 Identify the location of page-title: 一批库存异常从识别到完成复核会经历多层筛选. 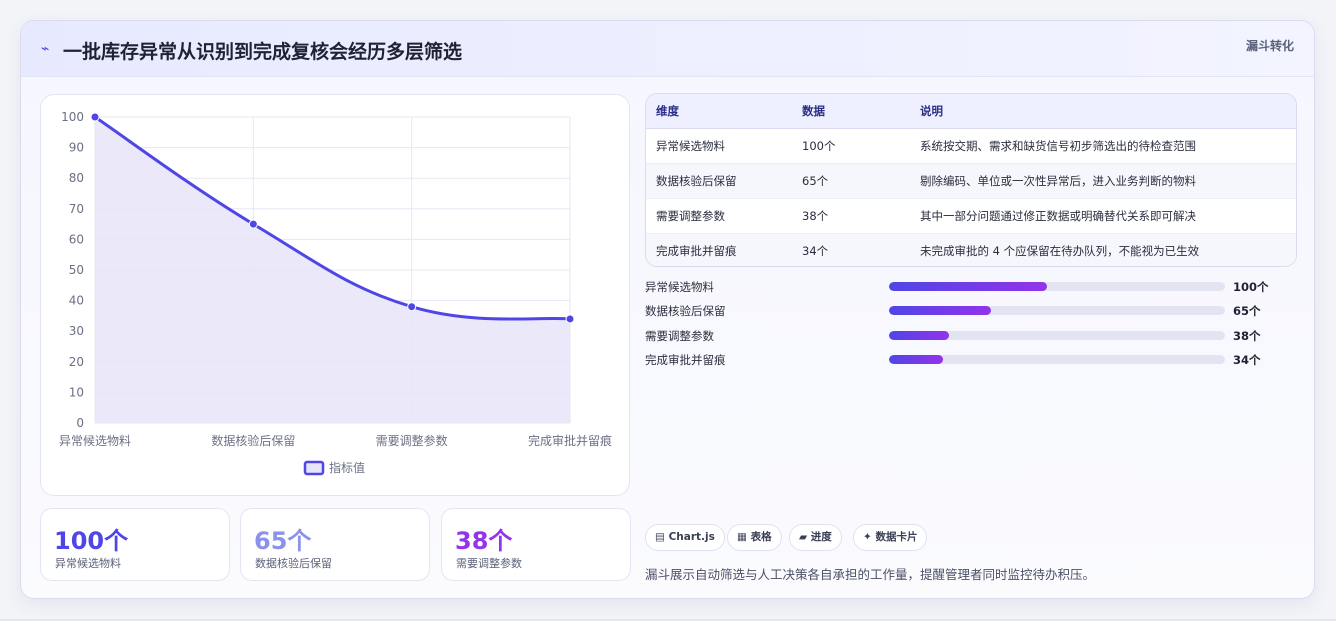
(263, 52).